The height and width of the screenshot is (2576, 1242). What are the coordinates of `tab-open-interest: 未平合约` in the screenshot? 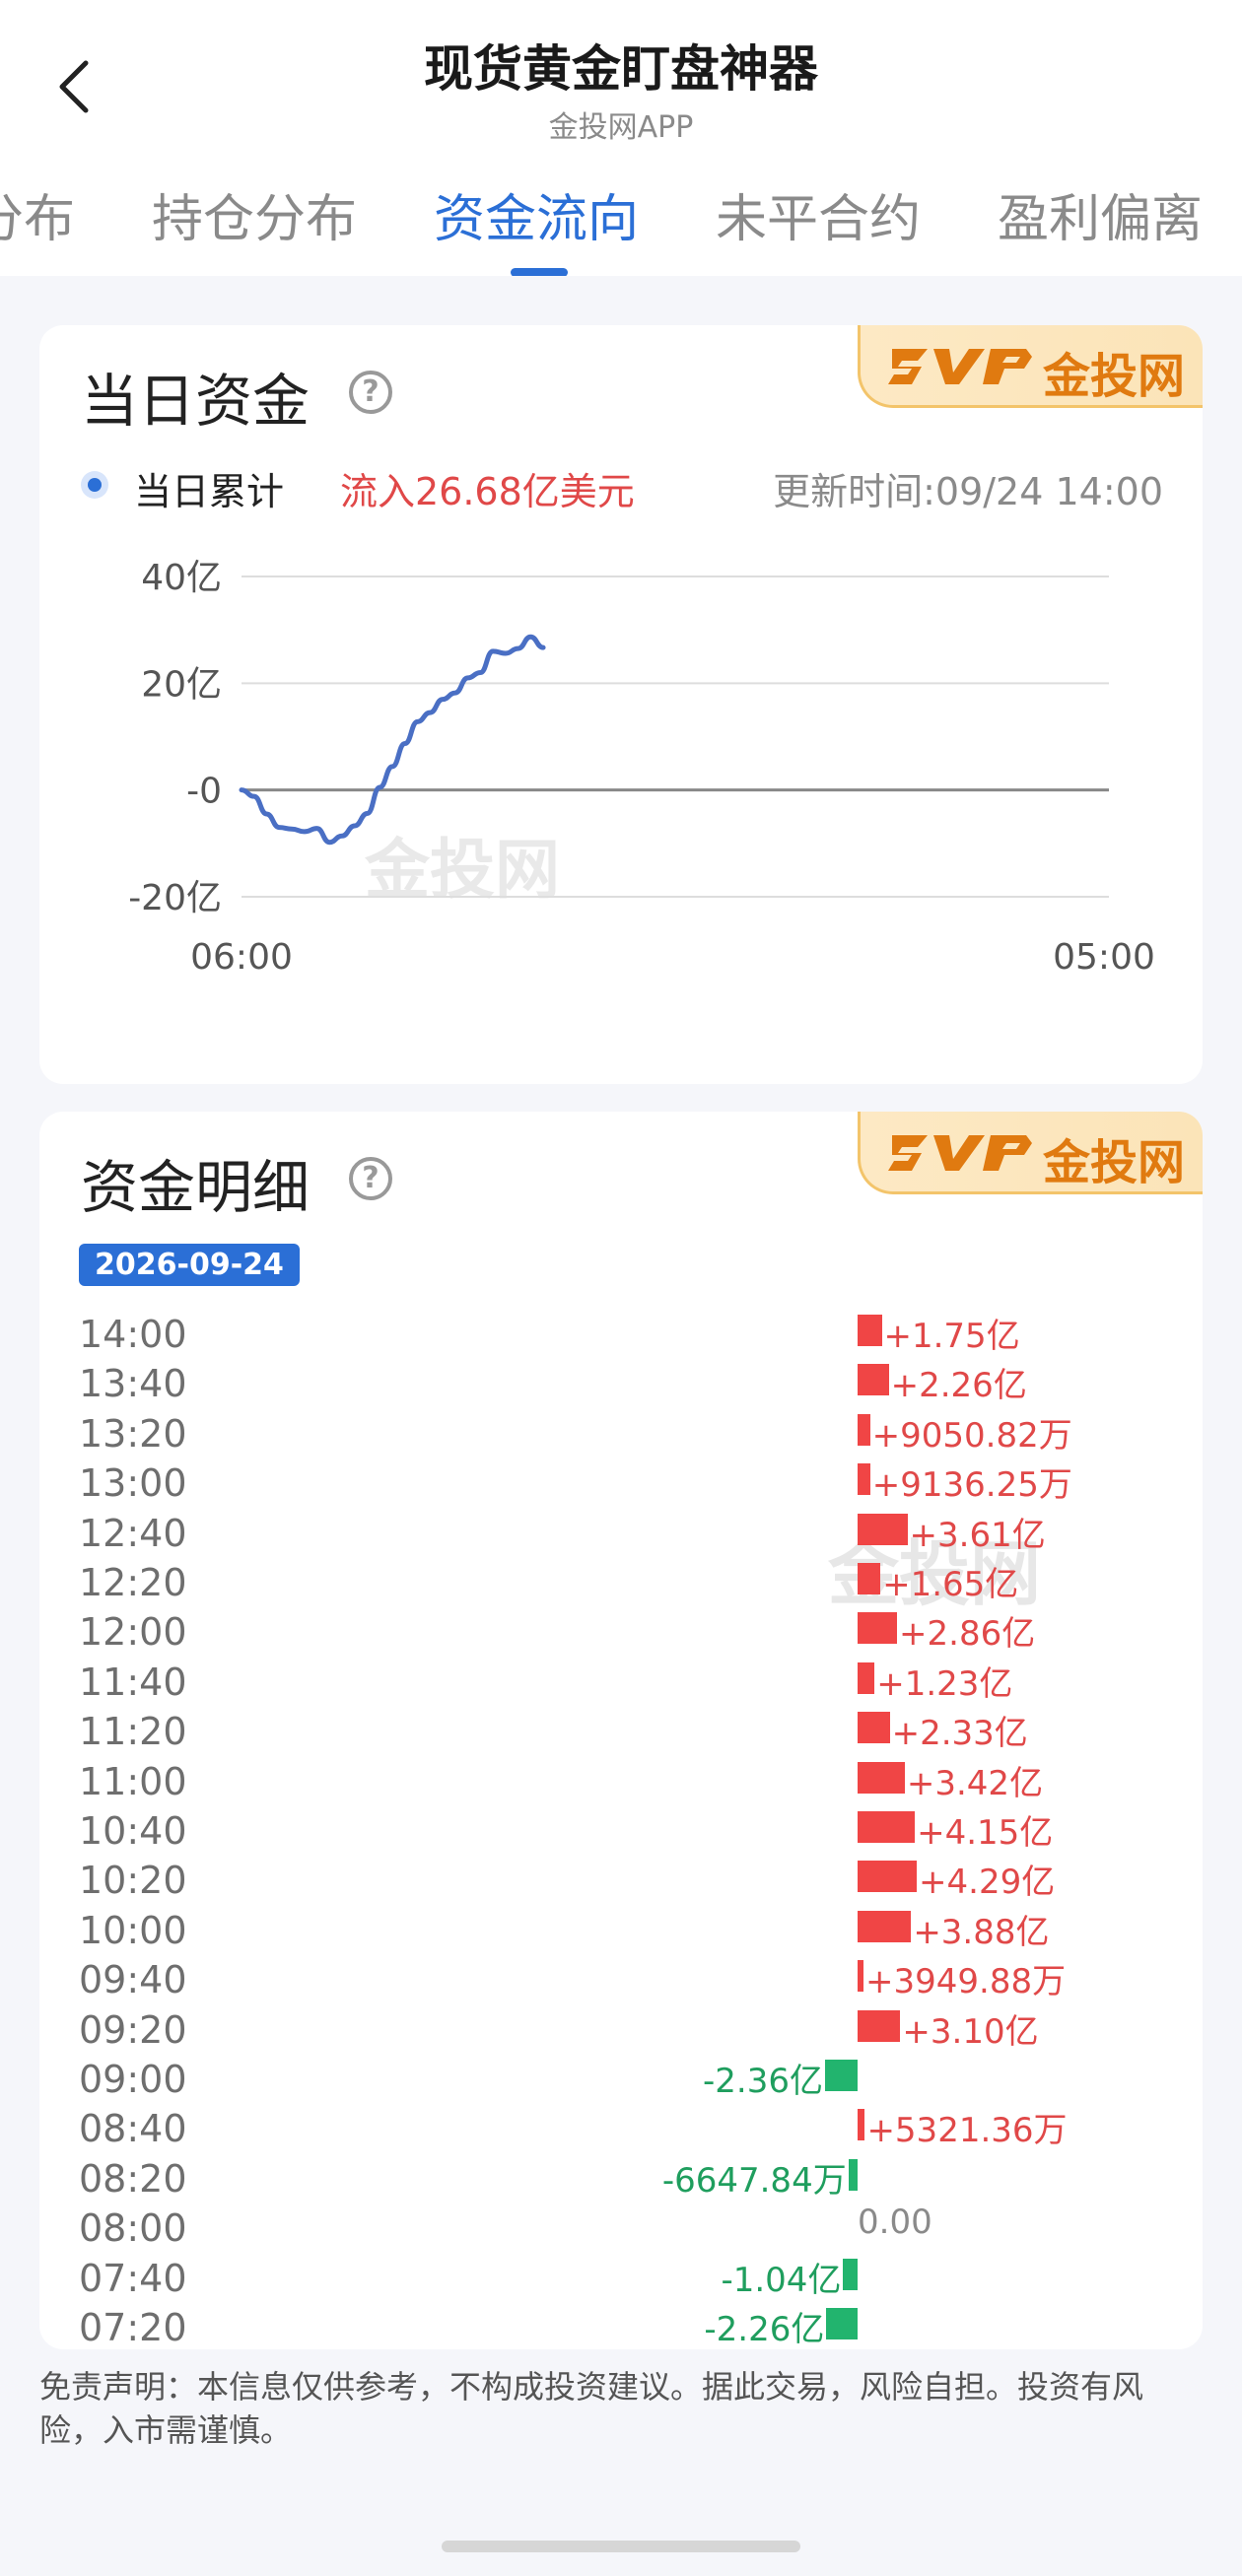 It's located at (819, 214).